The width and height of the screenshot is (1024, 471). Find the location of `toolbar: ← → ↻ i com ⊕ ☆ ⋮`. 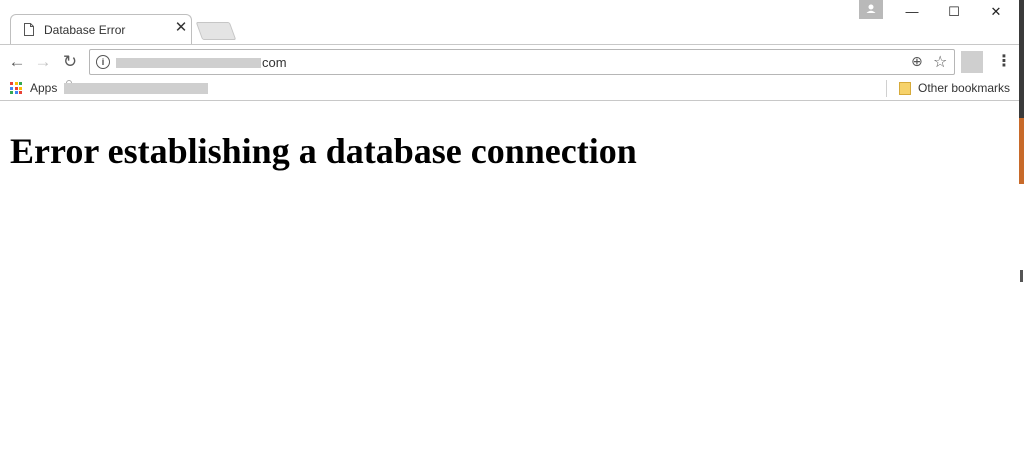

toolbar: ← → ↻ i com ⊕ ☆ ⋮ is located at coordinates (509, 61).